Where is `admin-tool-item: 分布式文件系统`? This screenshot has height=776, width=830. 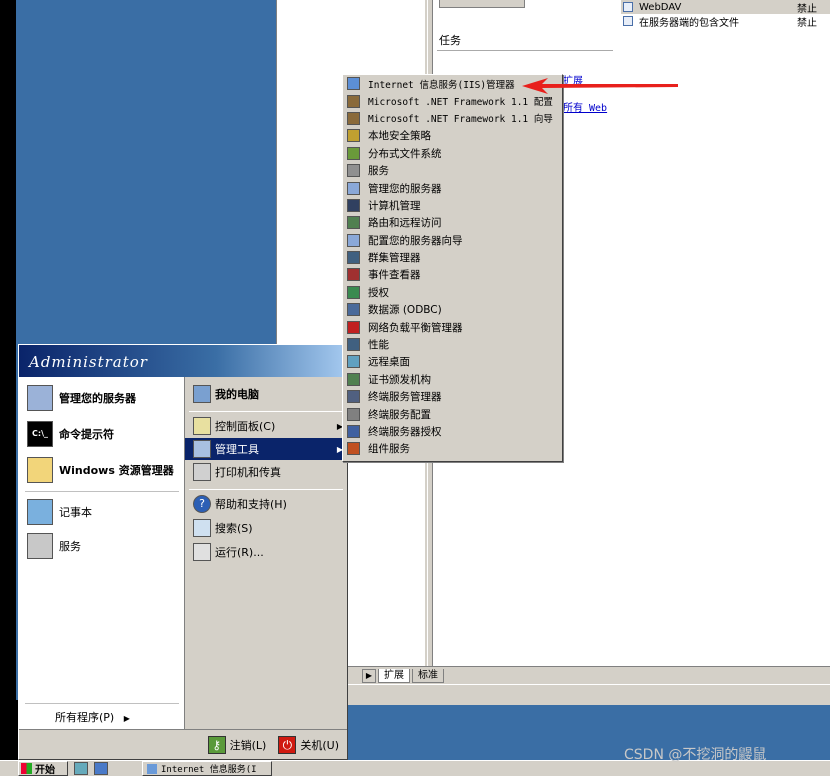
admin-tool-item: 分布式文件系统 is located at coordinates (452, 153).